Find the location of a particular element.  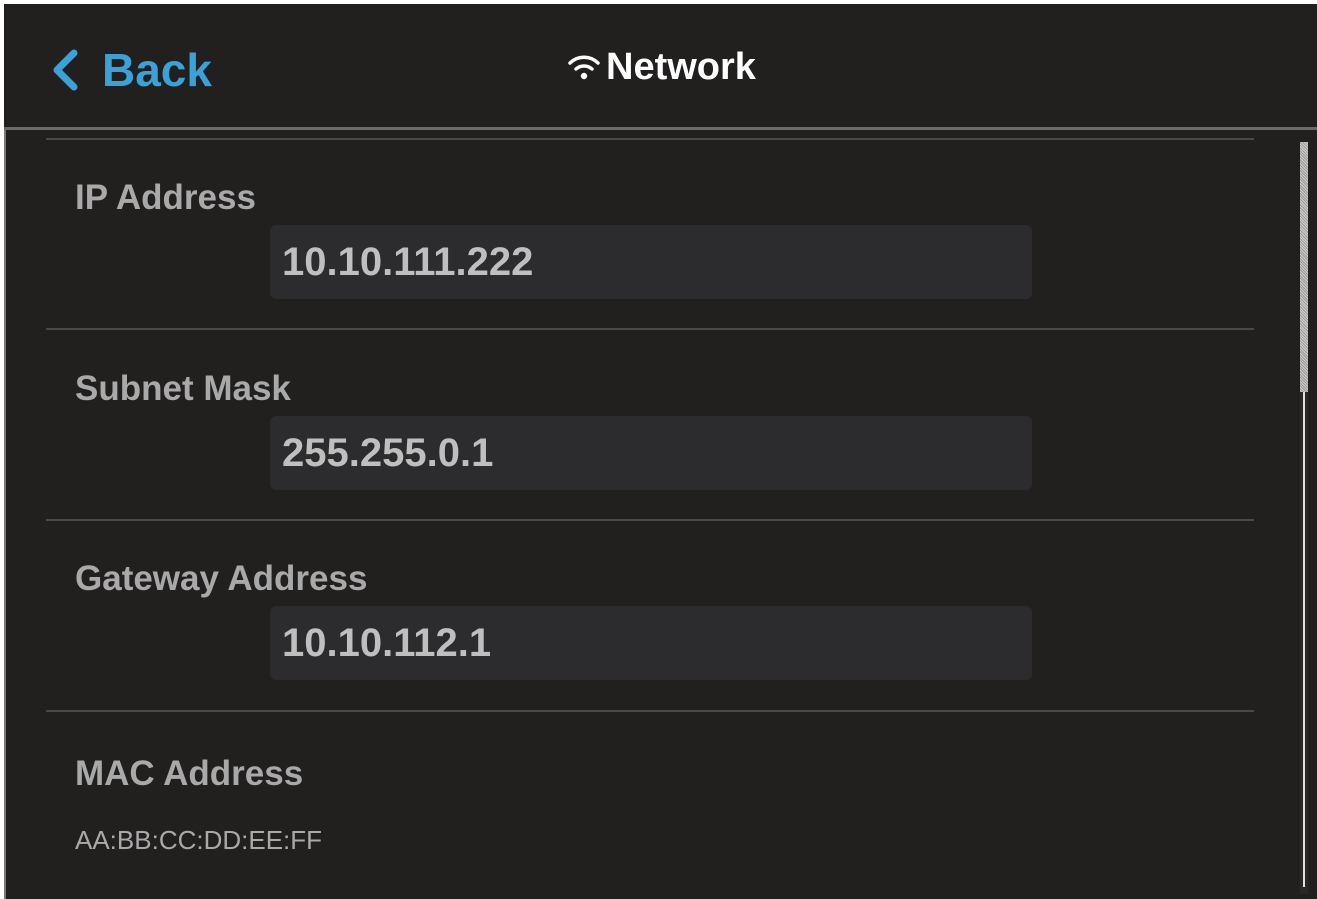

ip-address-field: 10.10.111.222 is located at coordinates (651, 262).